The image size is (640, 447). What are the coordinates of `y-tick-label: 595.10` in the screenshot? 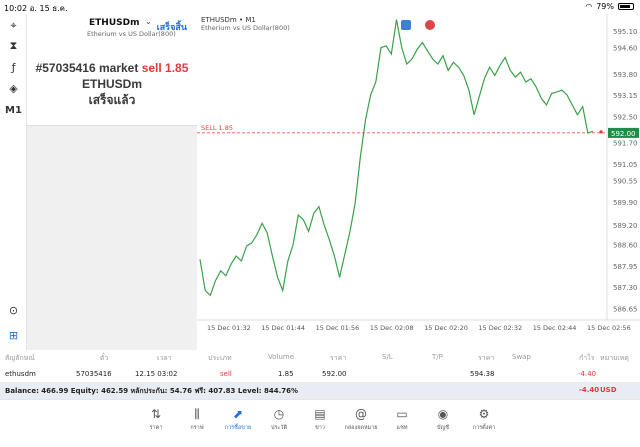 It's located at (625, 32).